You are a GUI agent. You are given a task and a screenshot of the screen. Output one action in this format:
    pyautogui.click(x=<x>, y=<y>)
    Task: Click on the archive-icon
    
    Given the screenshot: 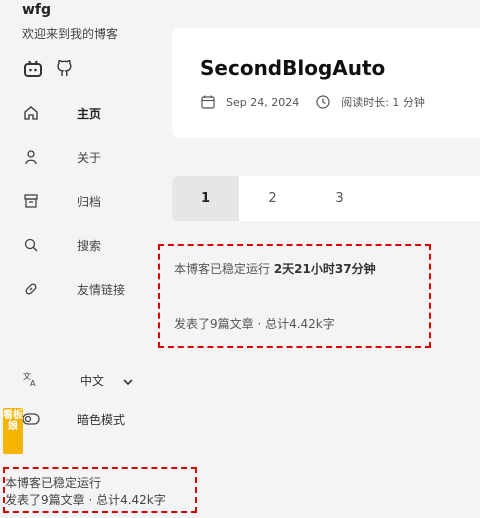 What is the action you would take?
    pyautogui.click(x=31, y=201)
    